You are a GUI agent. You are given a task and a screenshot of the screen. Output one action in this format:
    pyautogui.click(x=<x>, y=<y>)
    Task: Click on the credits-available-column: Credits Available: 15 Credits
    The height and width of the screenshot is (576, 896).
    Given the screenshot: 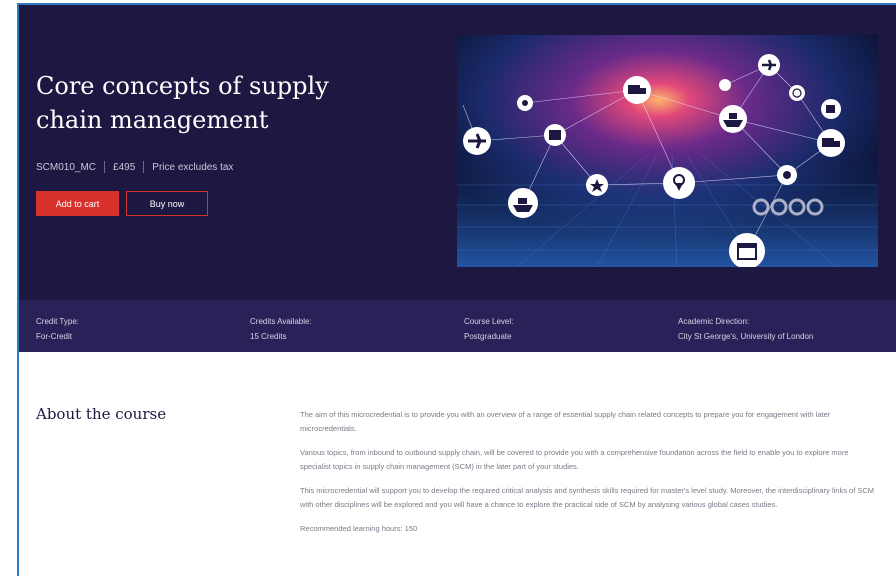 What is the action you would take?
    pyautogui.click(x=281, y=329)
    